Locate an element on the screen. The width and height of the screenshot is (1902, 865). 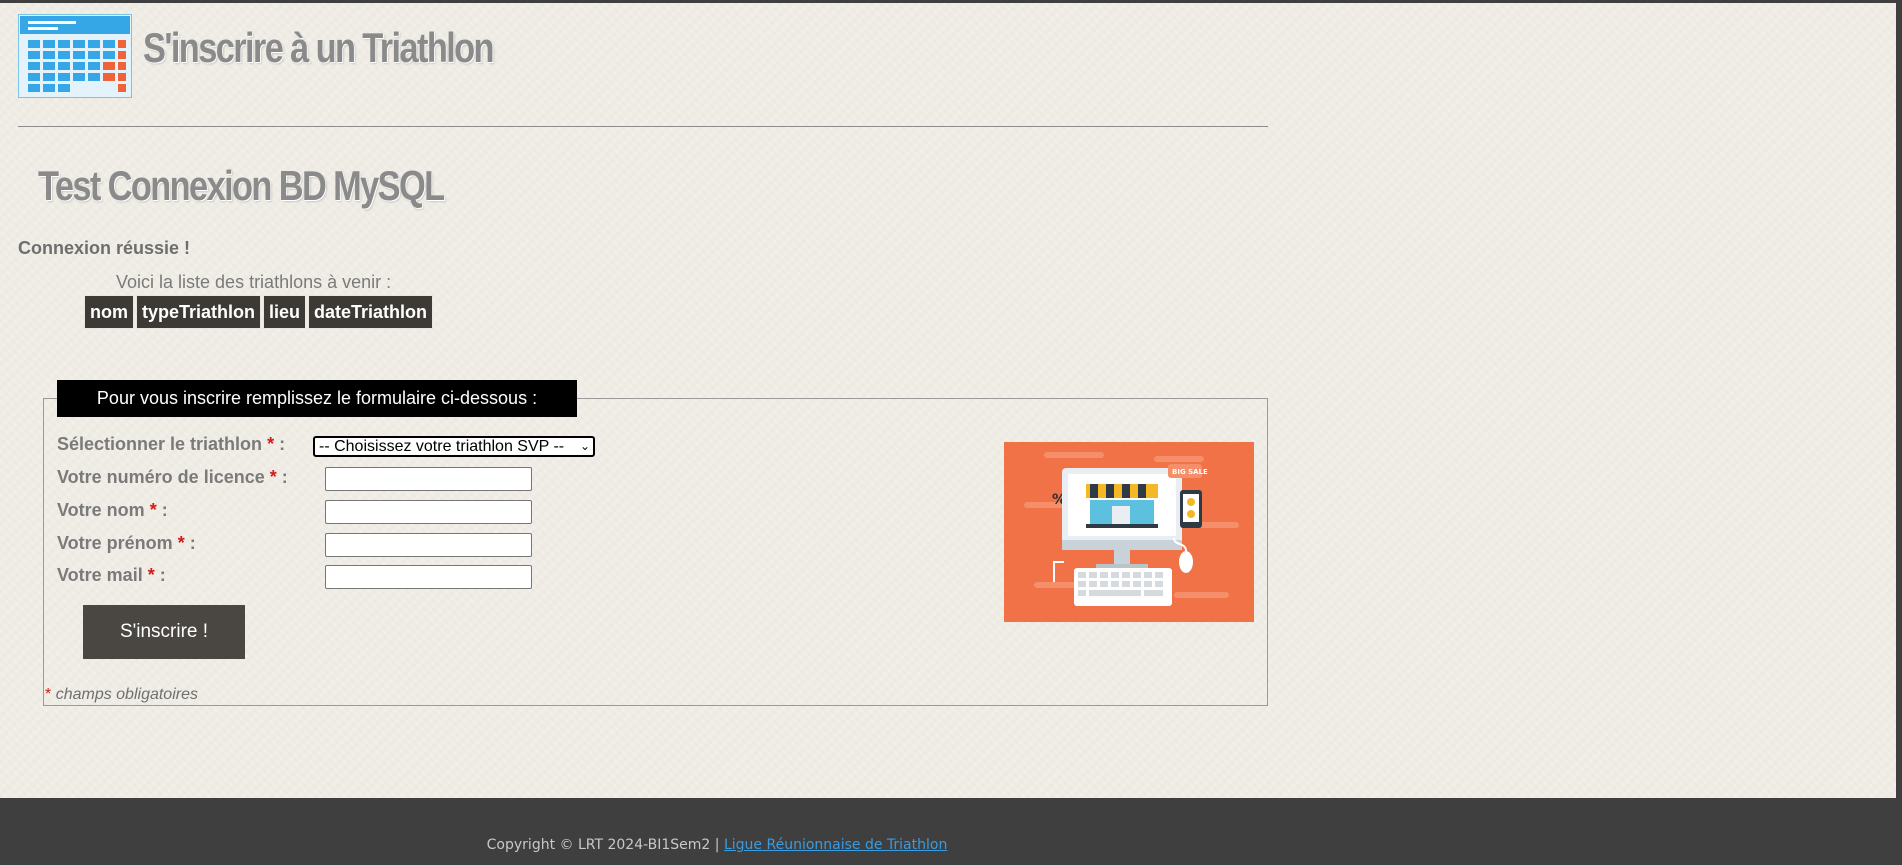
licence-input is located at coordinates (428, 479).